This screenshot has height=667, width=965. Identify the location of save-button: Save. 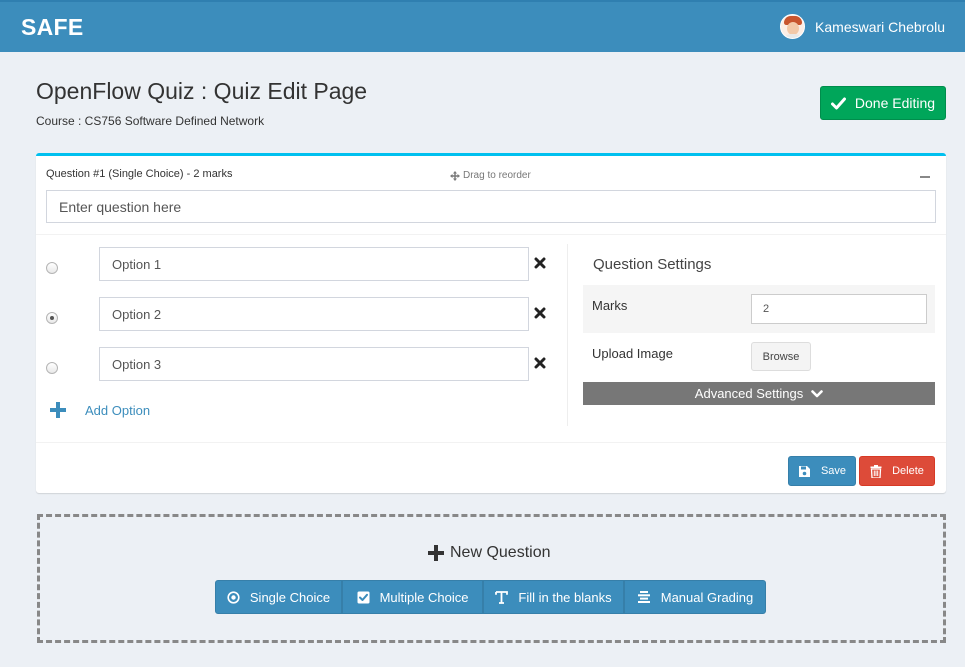
(822, 471).